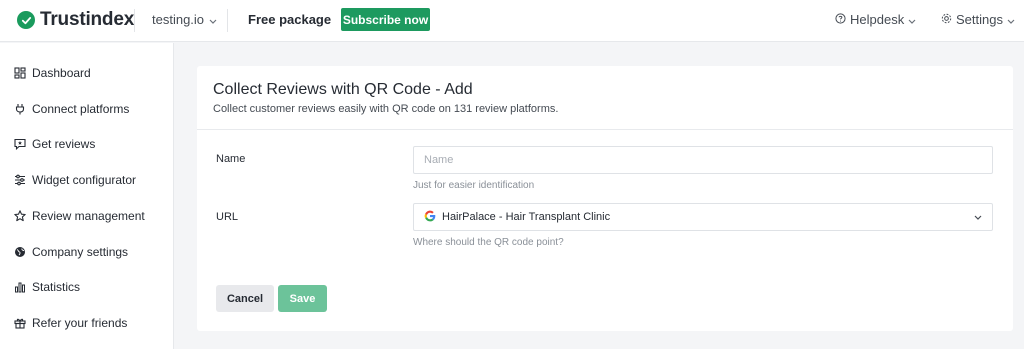  I want to click on sidebar-item-label: Statistics, so click(56, 287).